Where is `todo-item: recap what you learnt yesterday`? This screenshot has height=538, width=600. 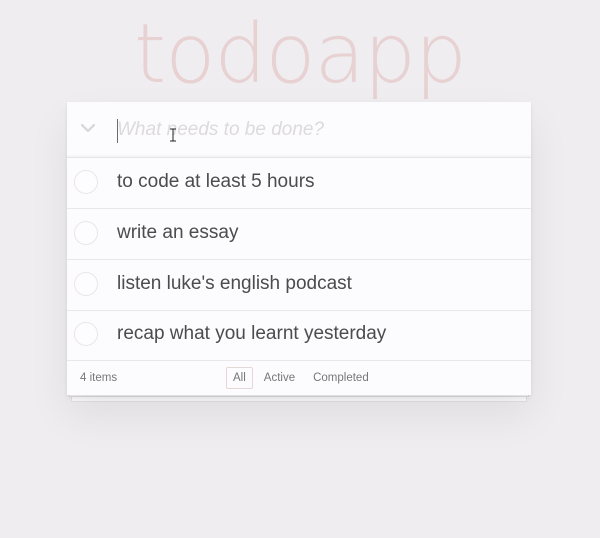
todo-item: recap what you learnt yesterday is located at coordinates (299, 335).